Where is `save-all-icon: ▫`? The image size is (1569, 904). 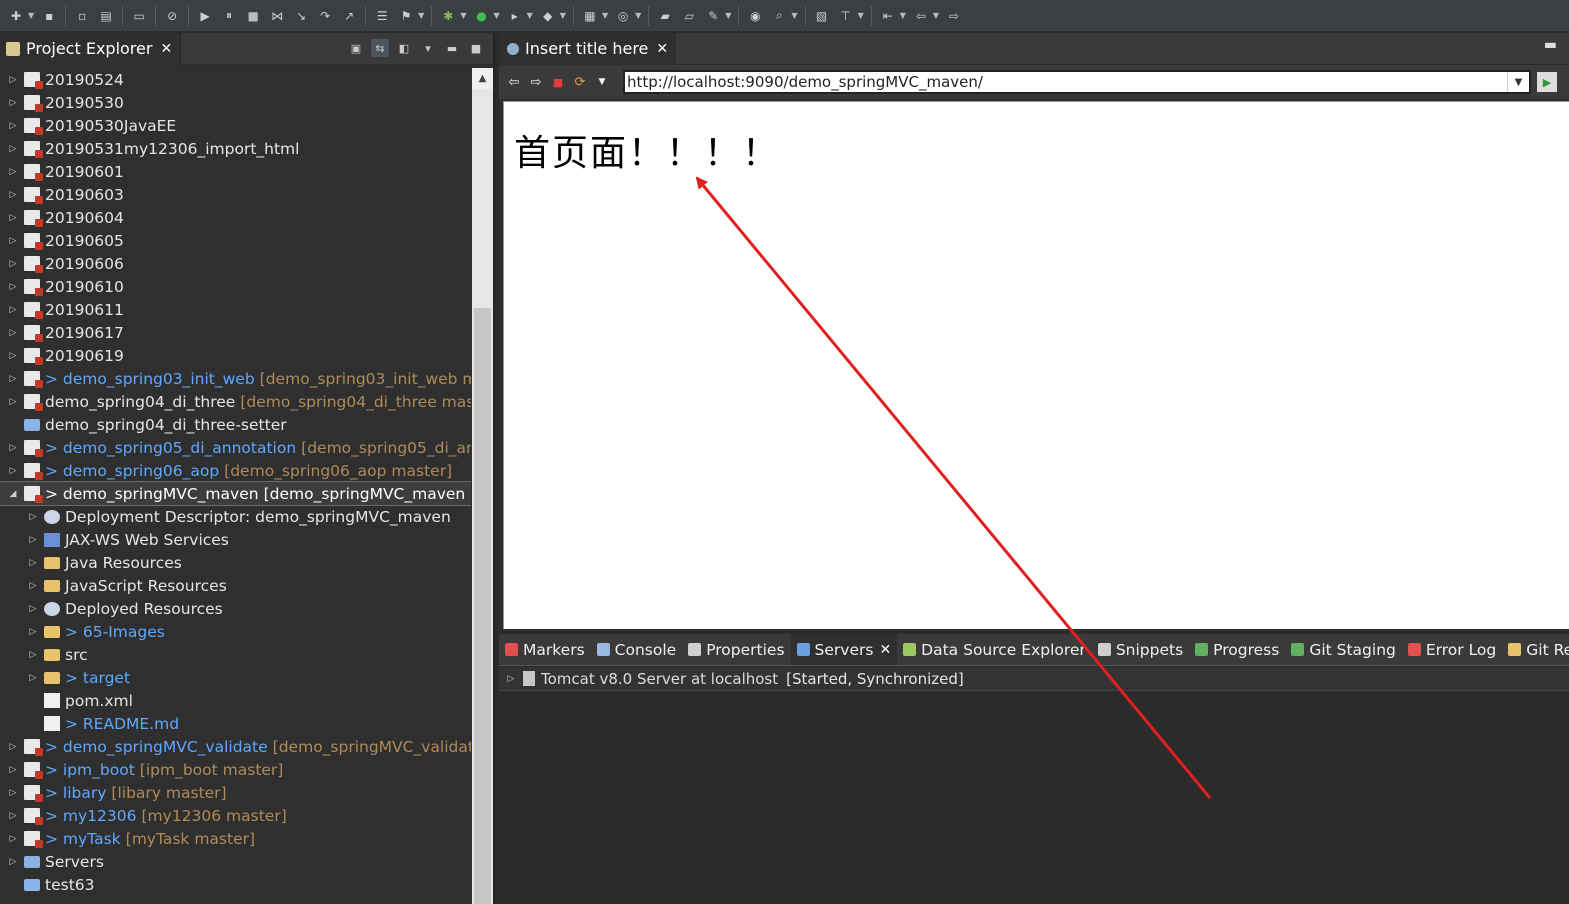 save-all-icon: ▫ is located at coordinates (82, 16).